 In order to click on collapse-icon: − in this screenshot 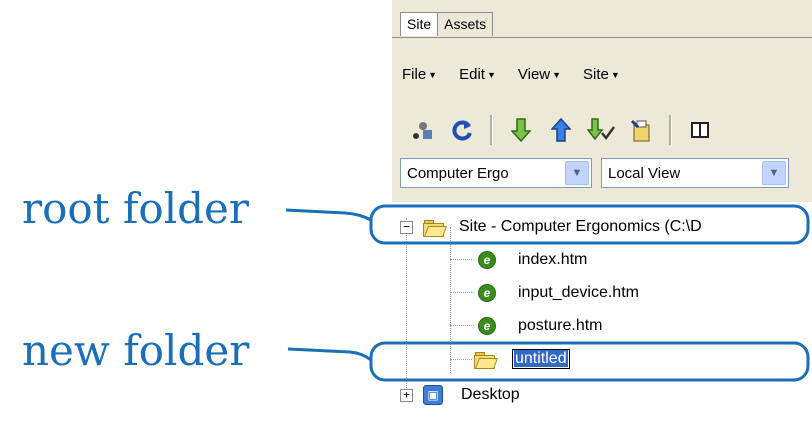, I will do `click(406, 227)`.